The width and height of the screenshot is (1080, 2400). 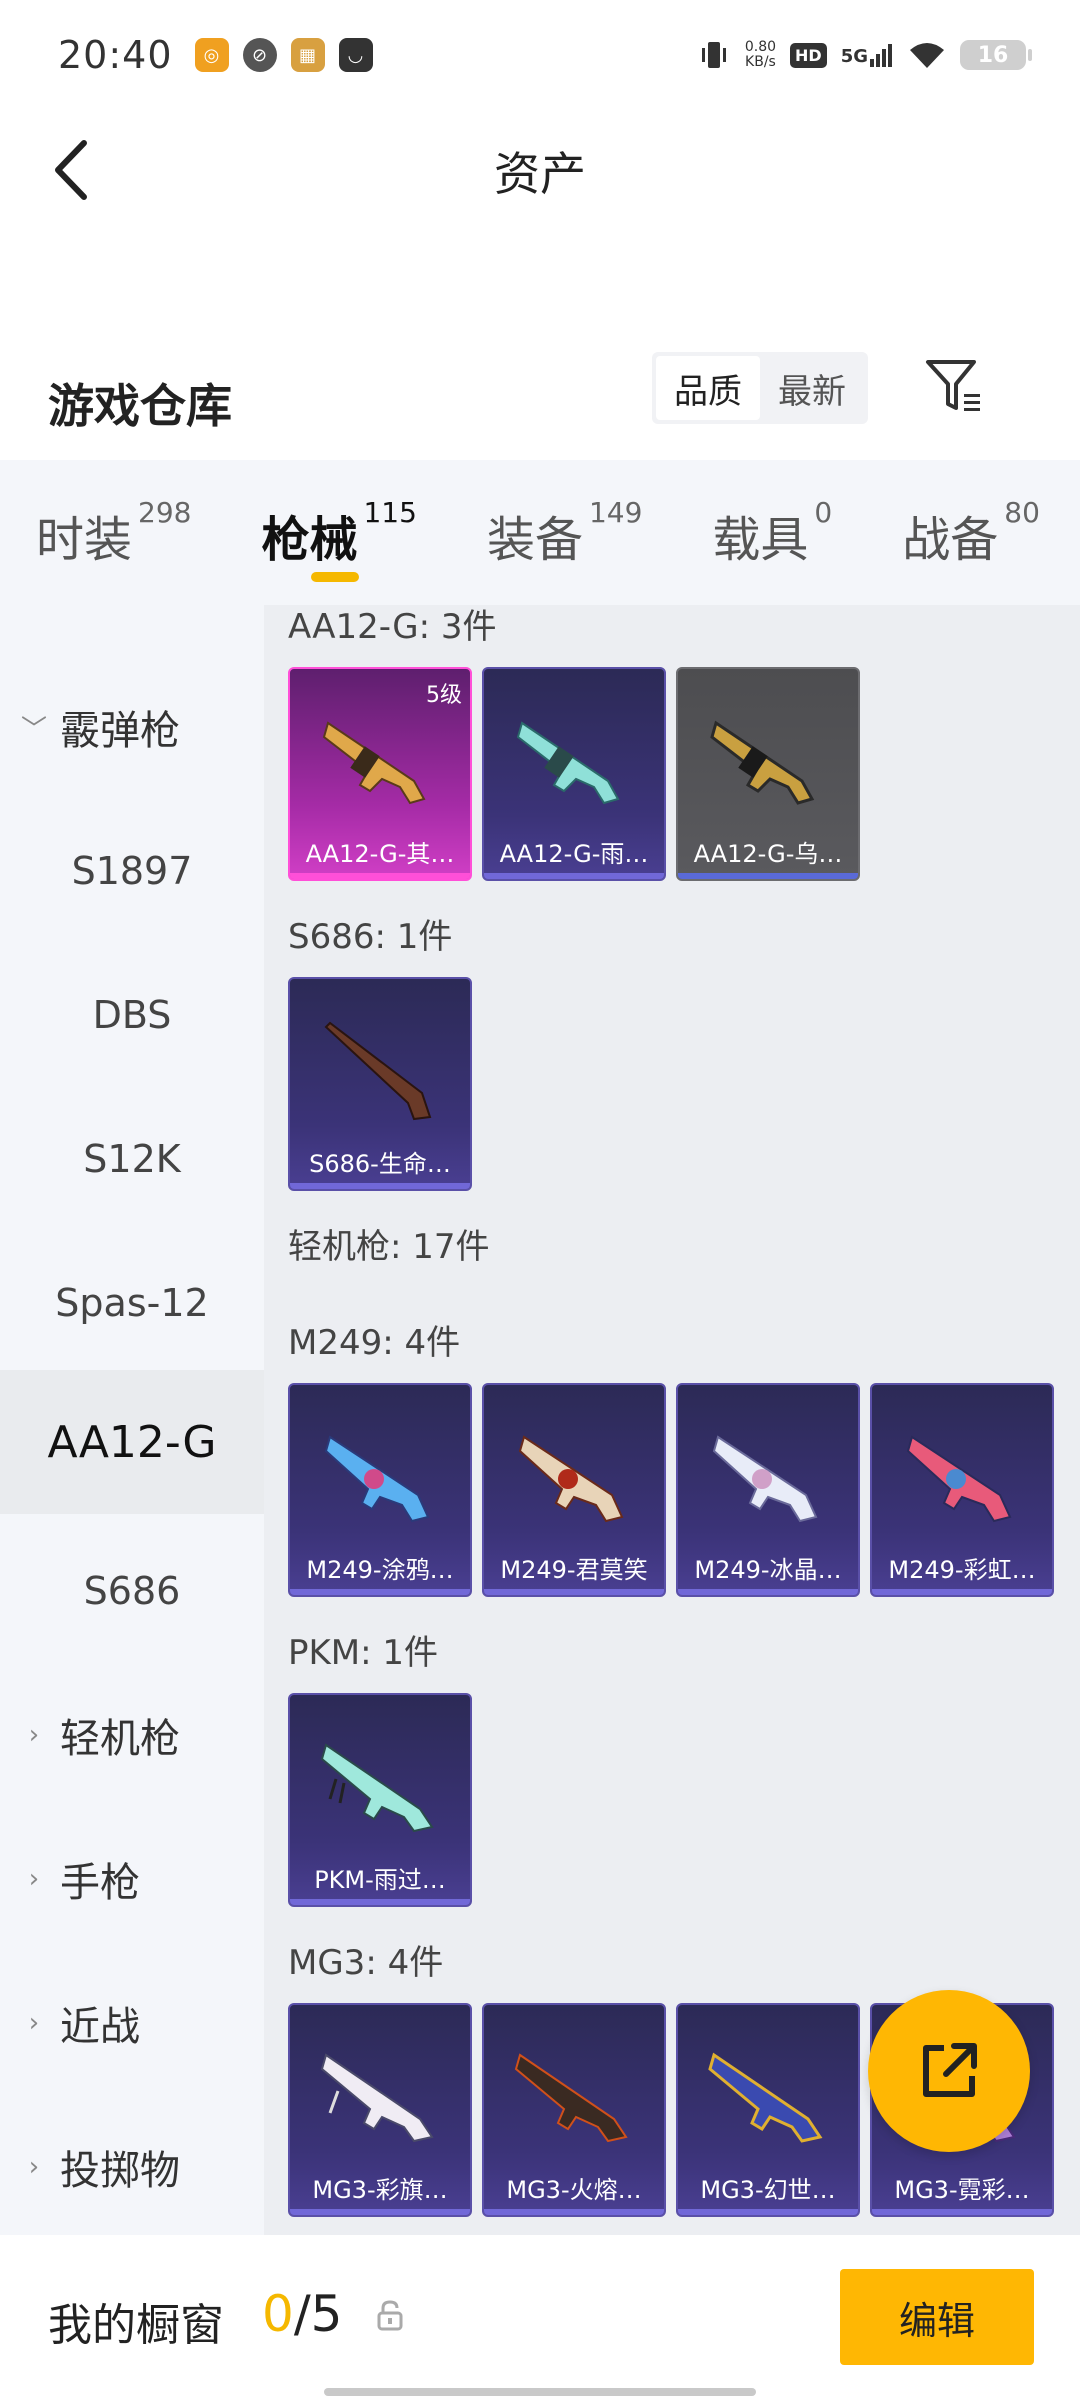 What do you see at coordinates (713, 55) in the screenshot?
I see `vibrate-icon` at bounding box center [713, 55].